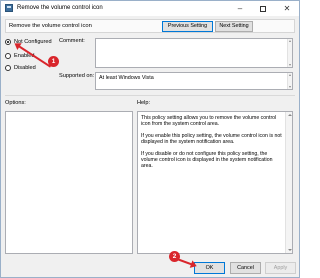  What do you see at coordinates (288, 182) in the screenshot?
I see `help-scrollbar` at bounding box center [288, 182].